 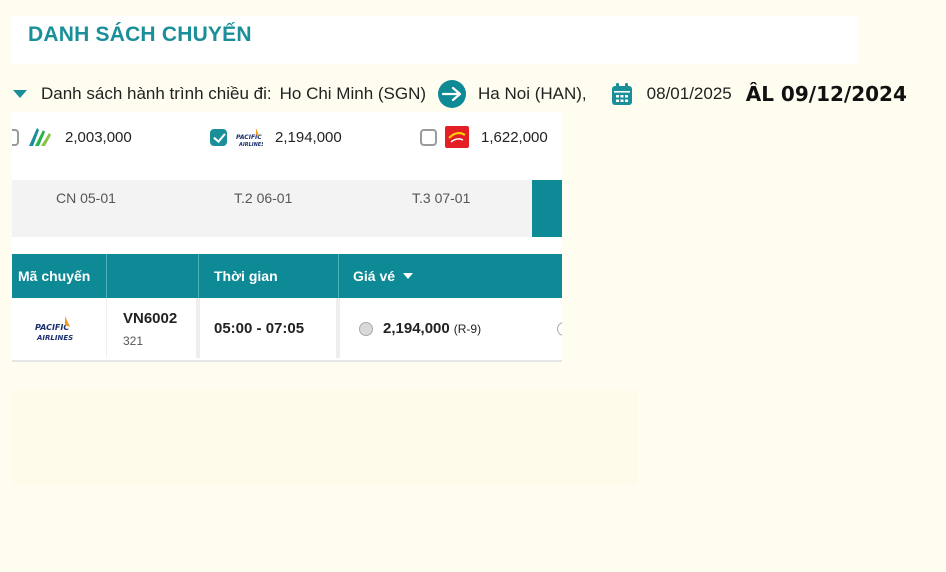 I want to click on sort-caret-down-icon, so click(x=408, y=276).